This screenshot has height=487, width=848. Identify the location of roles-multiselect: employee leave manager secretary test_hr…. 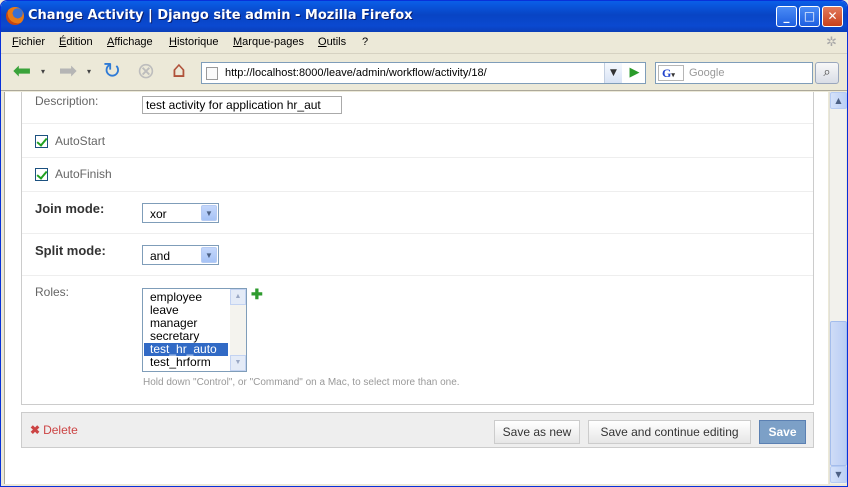
(194, 330).